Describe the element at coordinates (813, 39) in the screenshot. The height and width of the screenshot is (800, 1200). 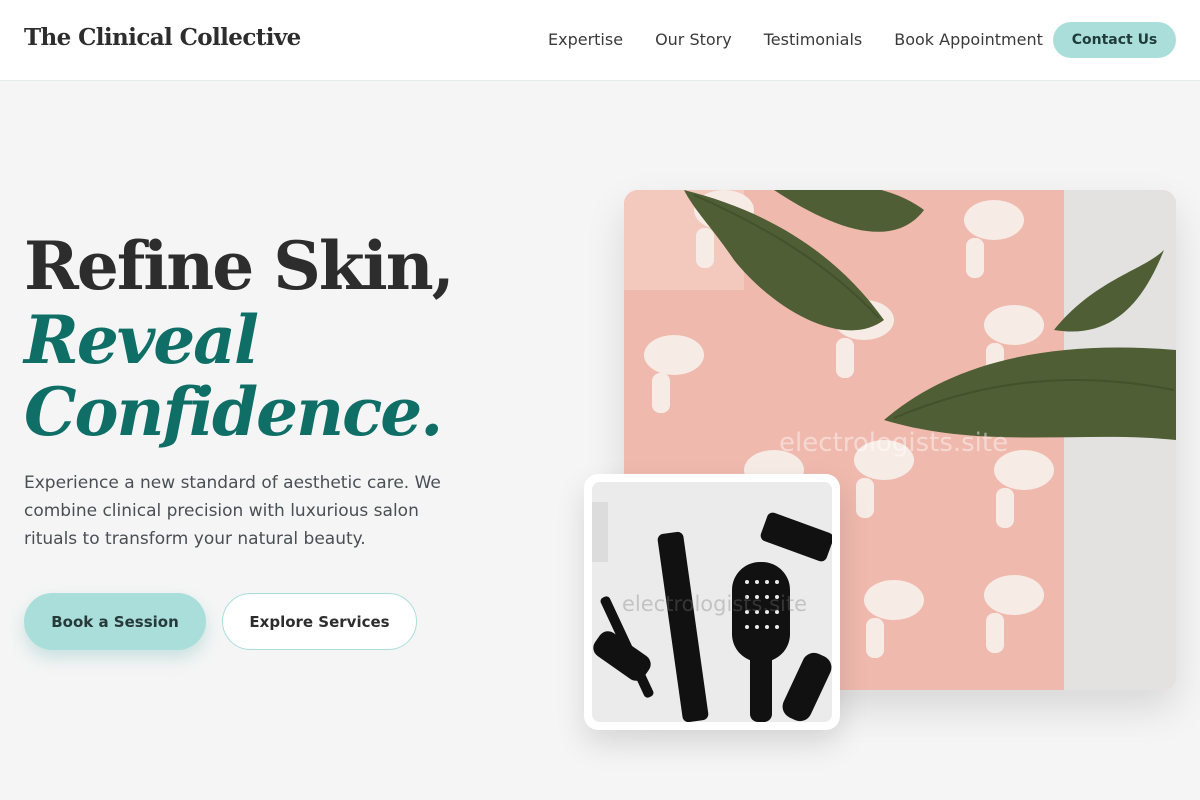
I see `nav-link-testimonials: Testimonials` at that location.